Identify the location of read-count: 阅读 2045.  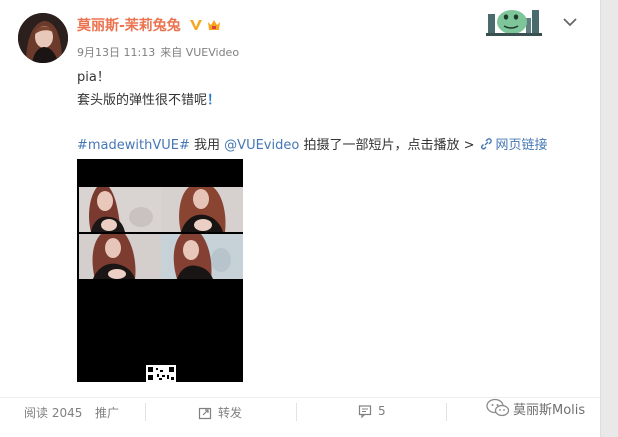
(53, 412).